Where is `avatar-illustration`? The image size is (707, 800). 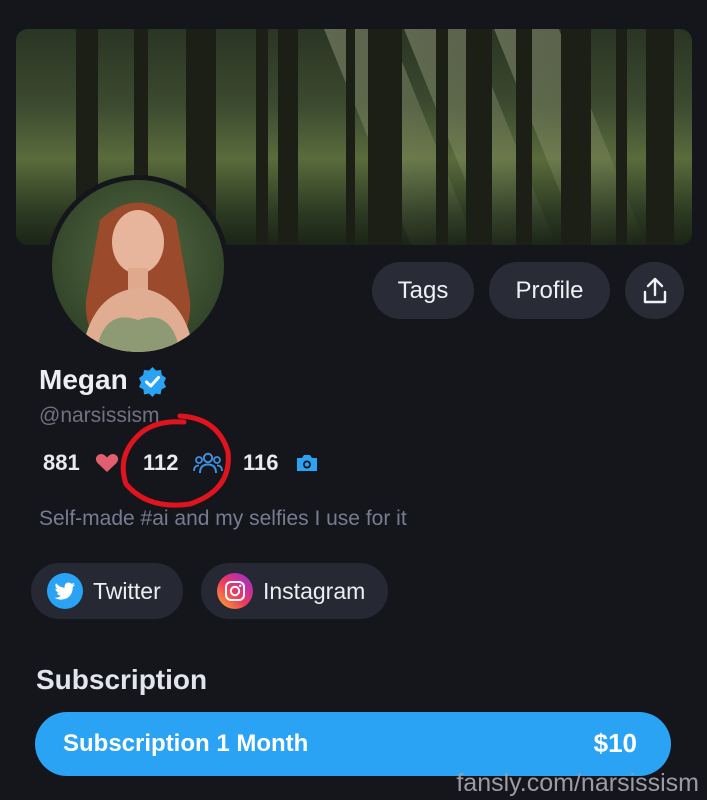
avatar-illustration is located at coordinates (138, 277).